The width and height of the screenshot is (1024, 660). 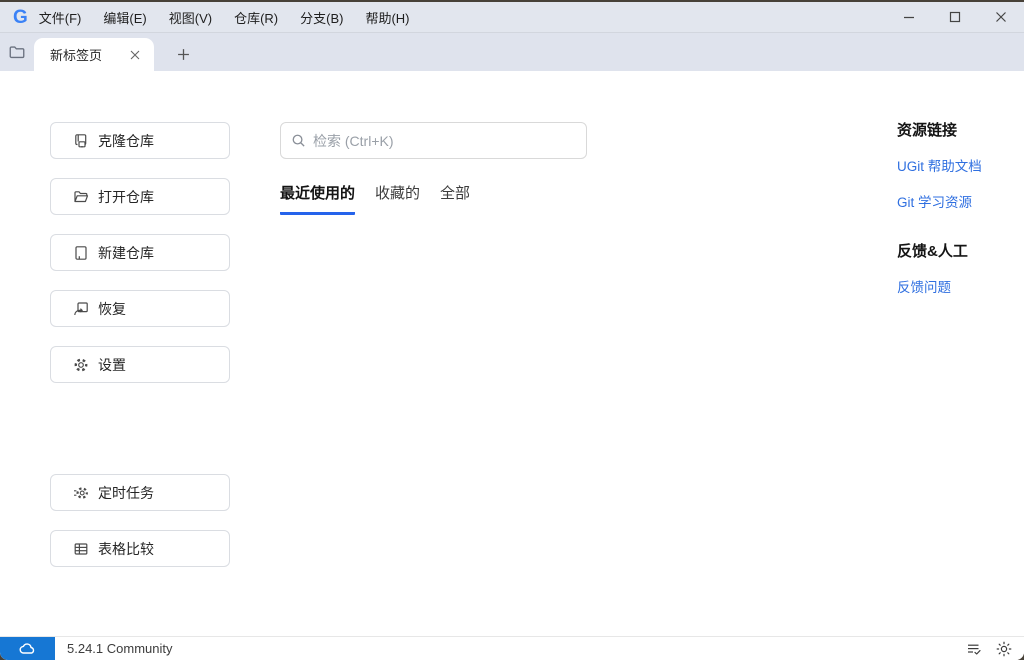 I want to click on maximize-button, so click(x=955, y=17).